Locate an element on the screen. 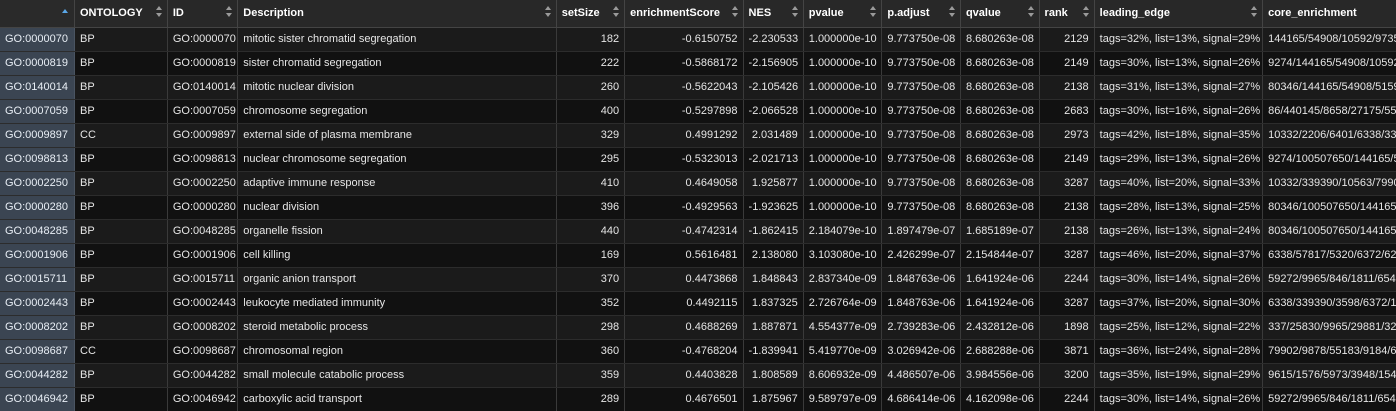 The width and height of the screenshot is (1396, 411). cell-pvalue: 2.184079e-10 is located at coordinates (843, 231).